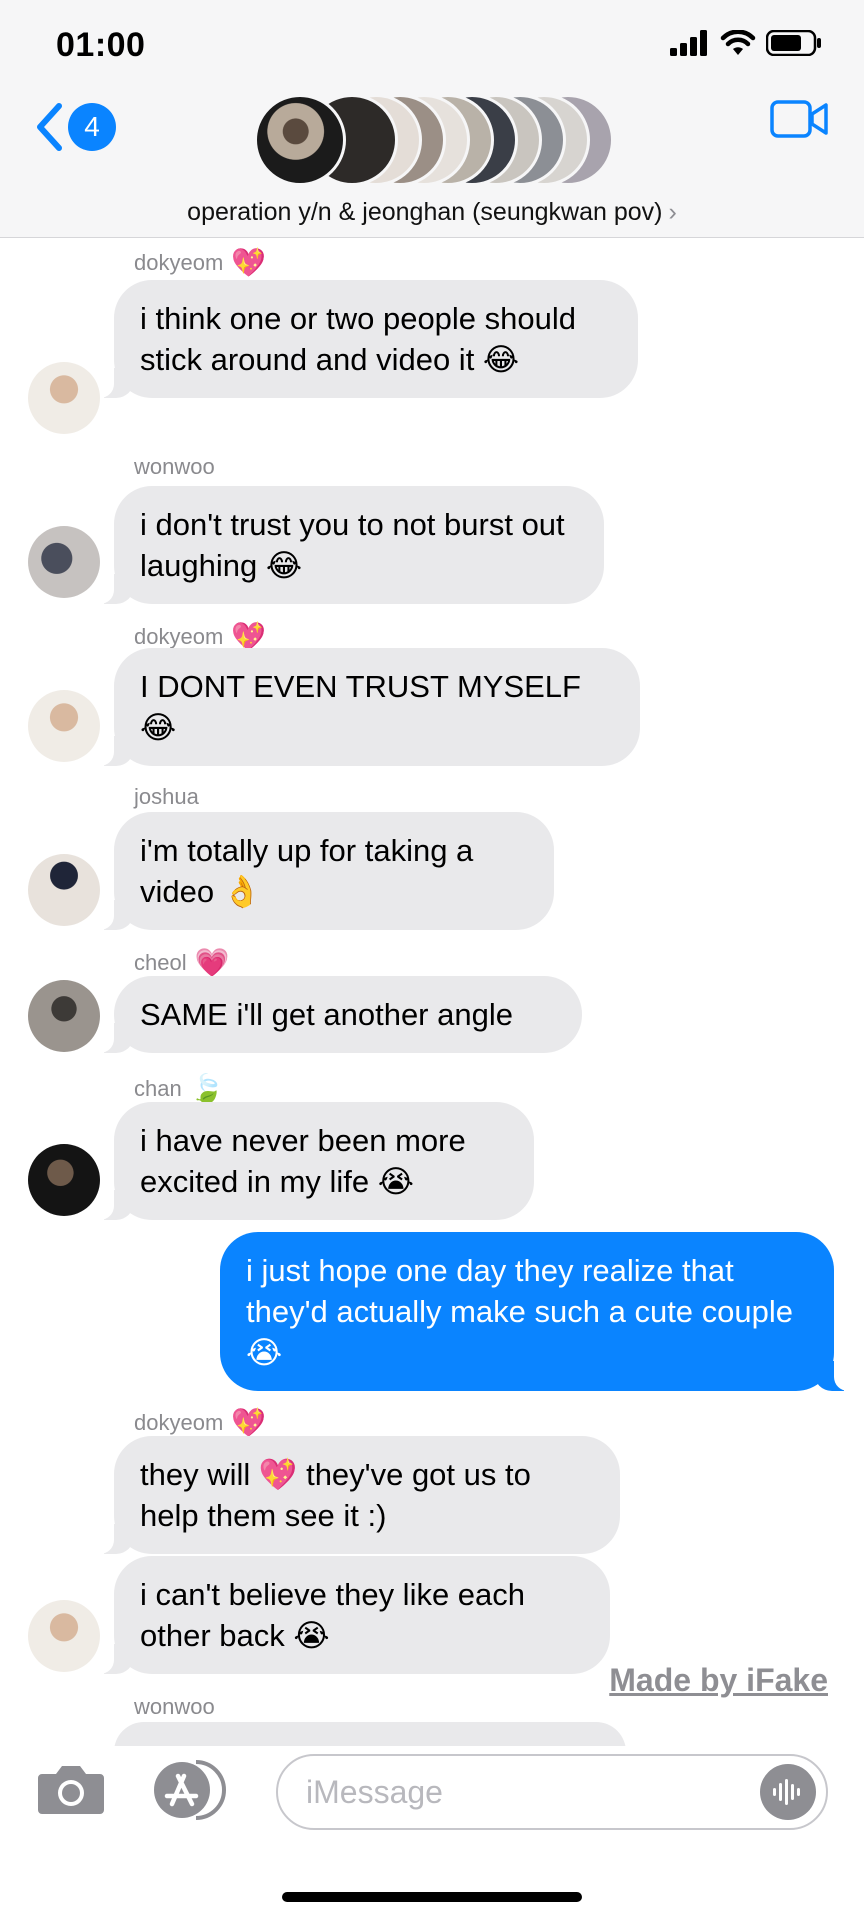  What do you see at coordinates (672, 212) in the screenshot?
I see `chevron-right-icon: ›` at bounding box center [672, 212].